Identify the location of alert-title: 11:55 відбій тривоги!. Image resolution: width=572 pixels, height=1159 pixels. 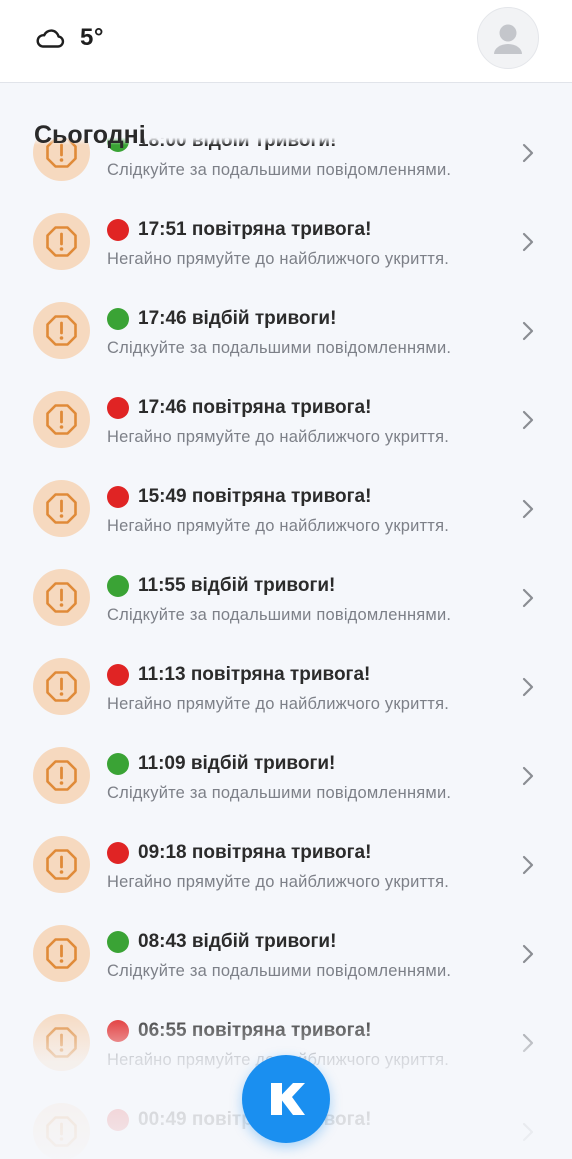
(221, 586).